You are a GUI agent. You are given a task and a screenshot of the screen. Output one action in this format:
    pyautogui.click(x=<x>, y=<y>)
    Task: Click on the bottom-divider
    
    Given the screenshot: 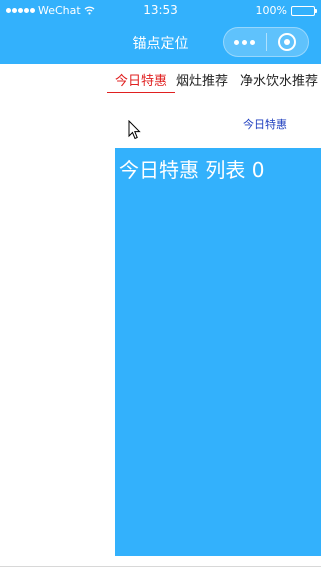 What is the action you would take?
    pyautogui.click(x=160, y=566)
    